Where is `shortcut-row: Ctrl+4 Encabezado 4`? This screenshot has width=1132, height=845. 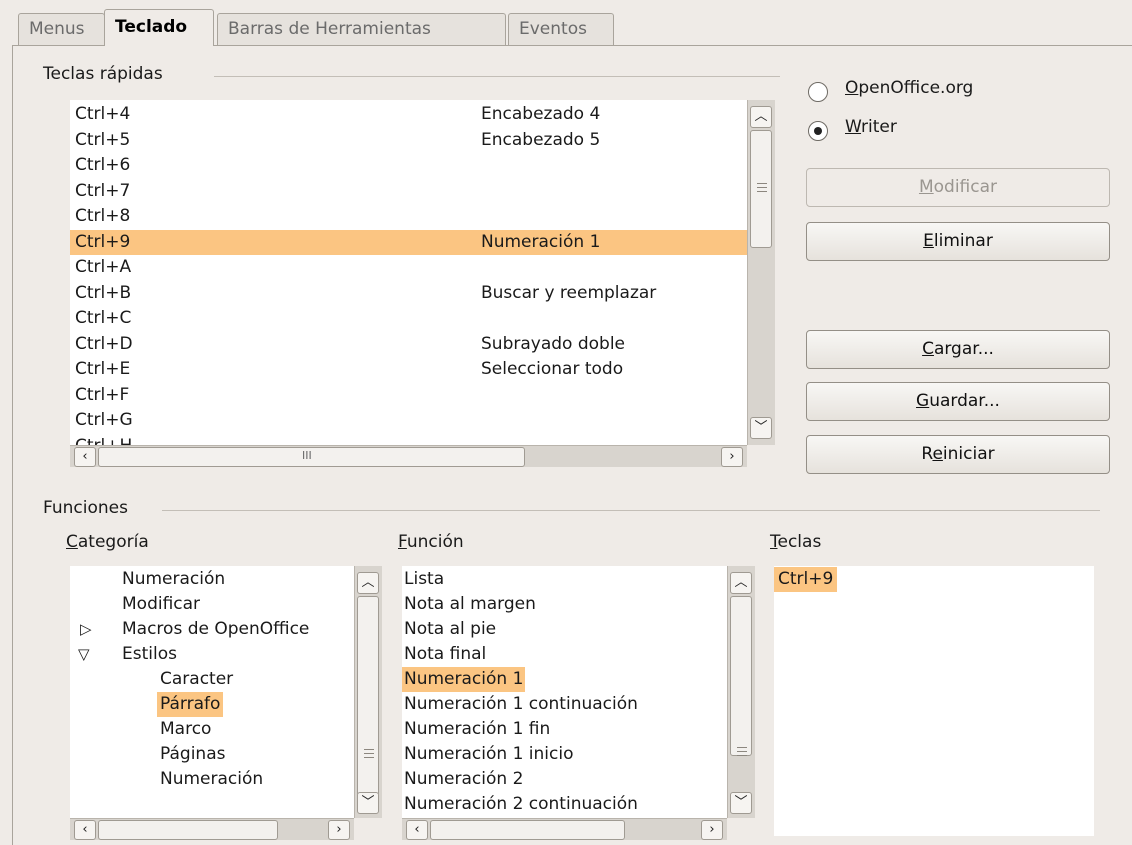 shortcut-row: Ctrl+4 Encabezado 4 is located at coordinates (422, 114).